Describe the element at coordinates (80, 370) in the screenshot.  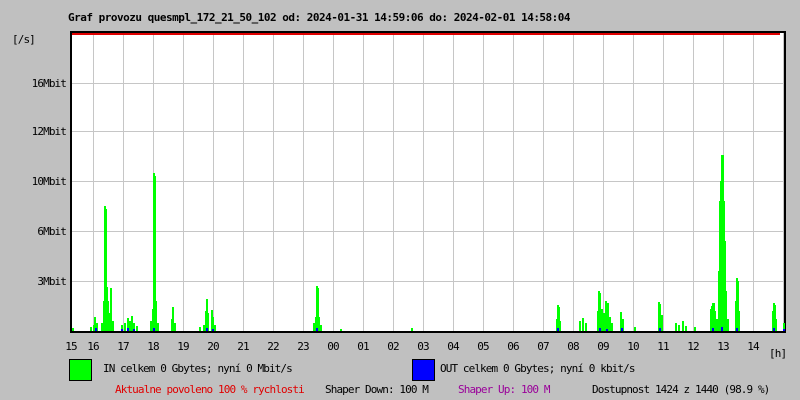
I see `legend-in-swatch` at that location.